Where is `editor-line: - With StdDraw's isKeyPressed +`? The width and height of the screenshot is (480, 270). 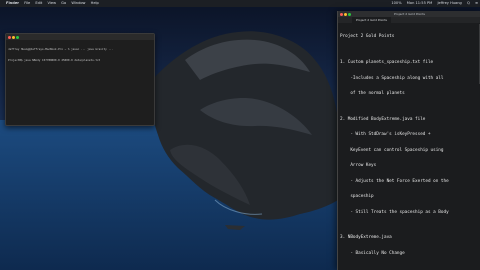
editor-line: - With StdDraw's isKeyPressed + is located at coordinates (385, 135).